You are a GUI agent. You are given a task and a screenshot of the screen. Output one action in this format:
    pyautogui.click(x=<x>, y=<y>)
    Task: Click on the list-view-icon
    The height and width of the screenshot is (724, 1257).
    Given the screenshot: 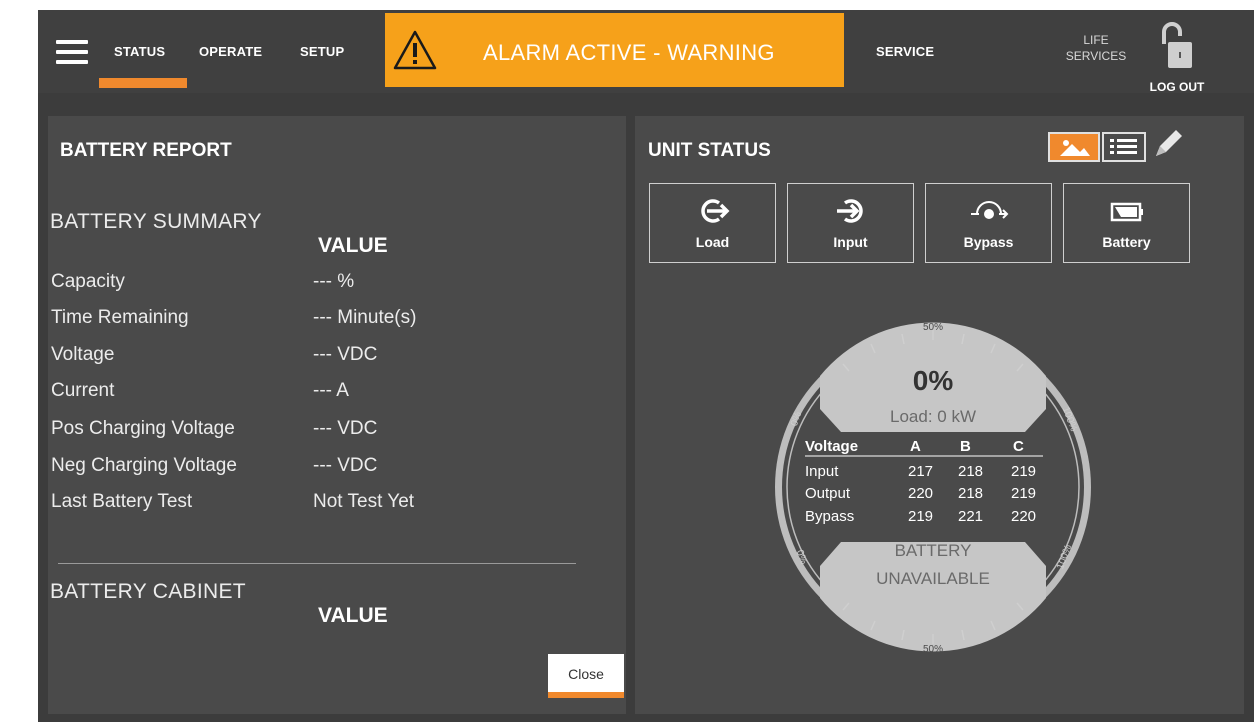 What is the action you would take?
    pyautogui.click(x=1124, y=147)
    